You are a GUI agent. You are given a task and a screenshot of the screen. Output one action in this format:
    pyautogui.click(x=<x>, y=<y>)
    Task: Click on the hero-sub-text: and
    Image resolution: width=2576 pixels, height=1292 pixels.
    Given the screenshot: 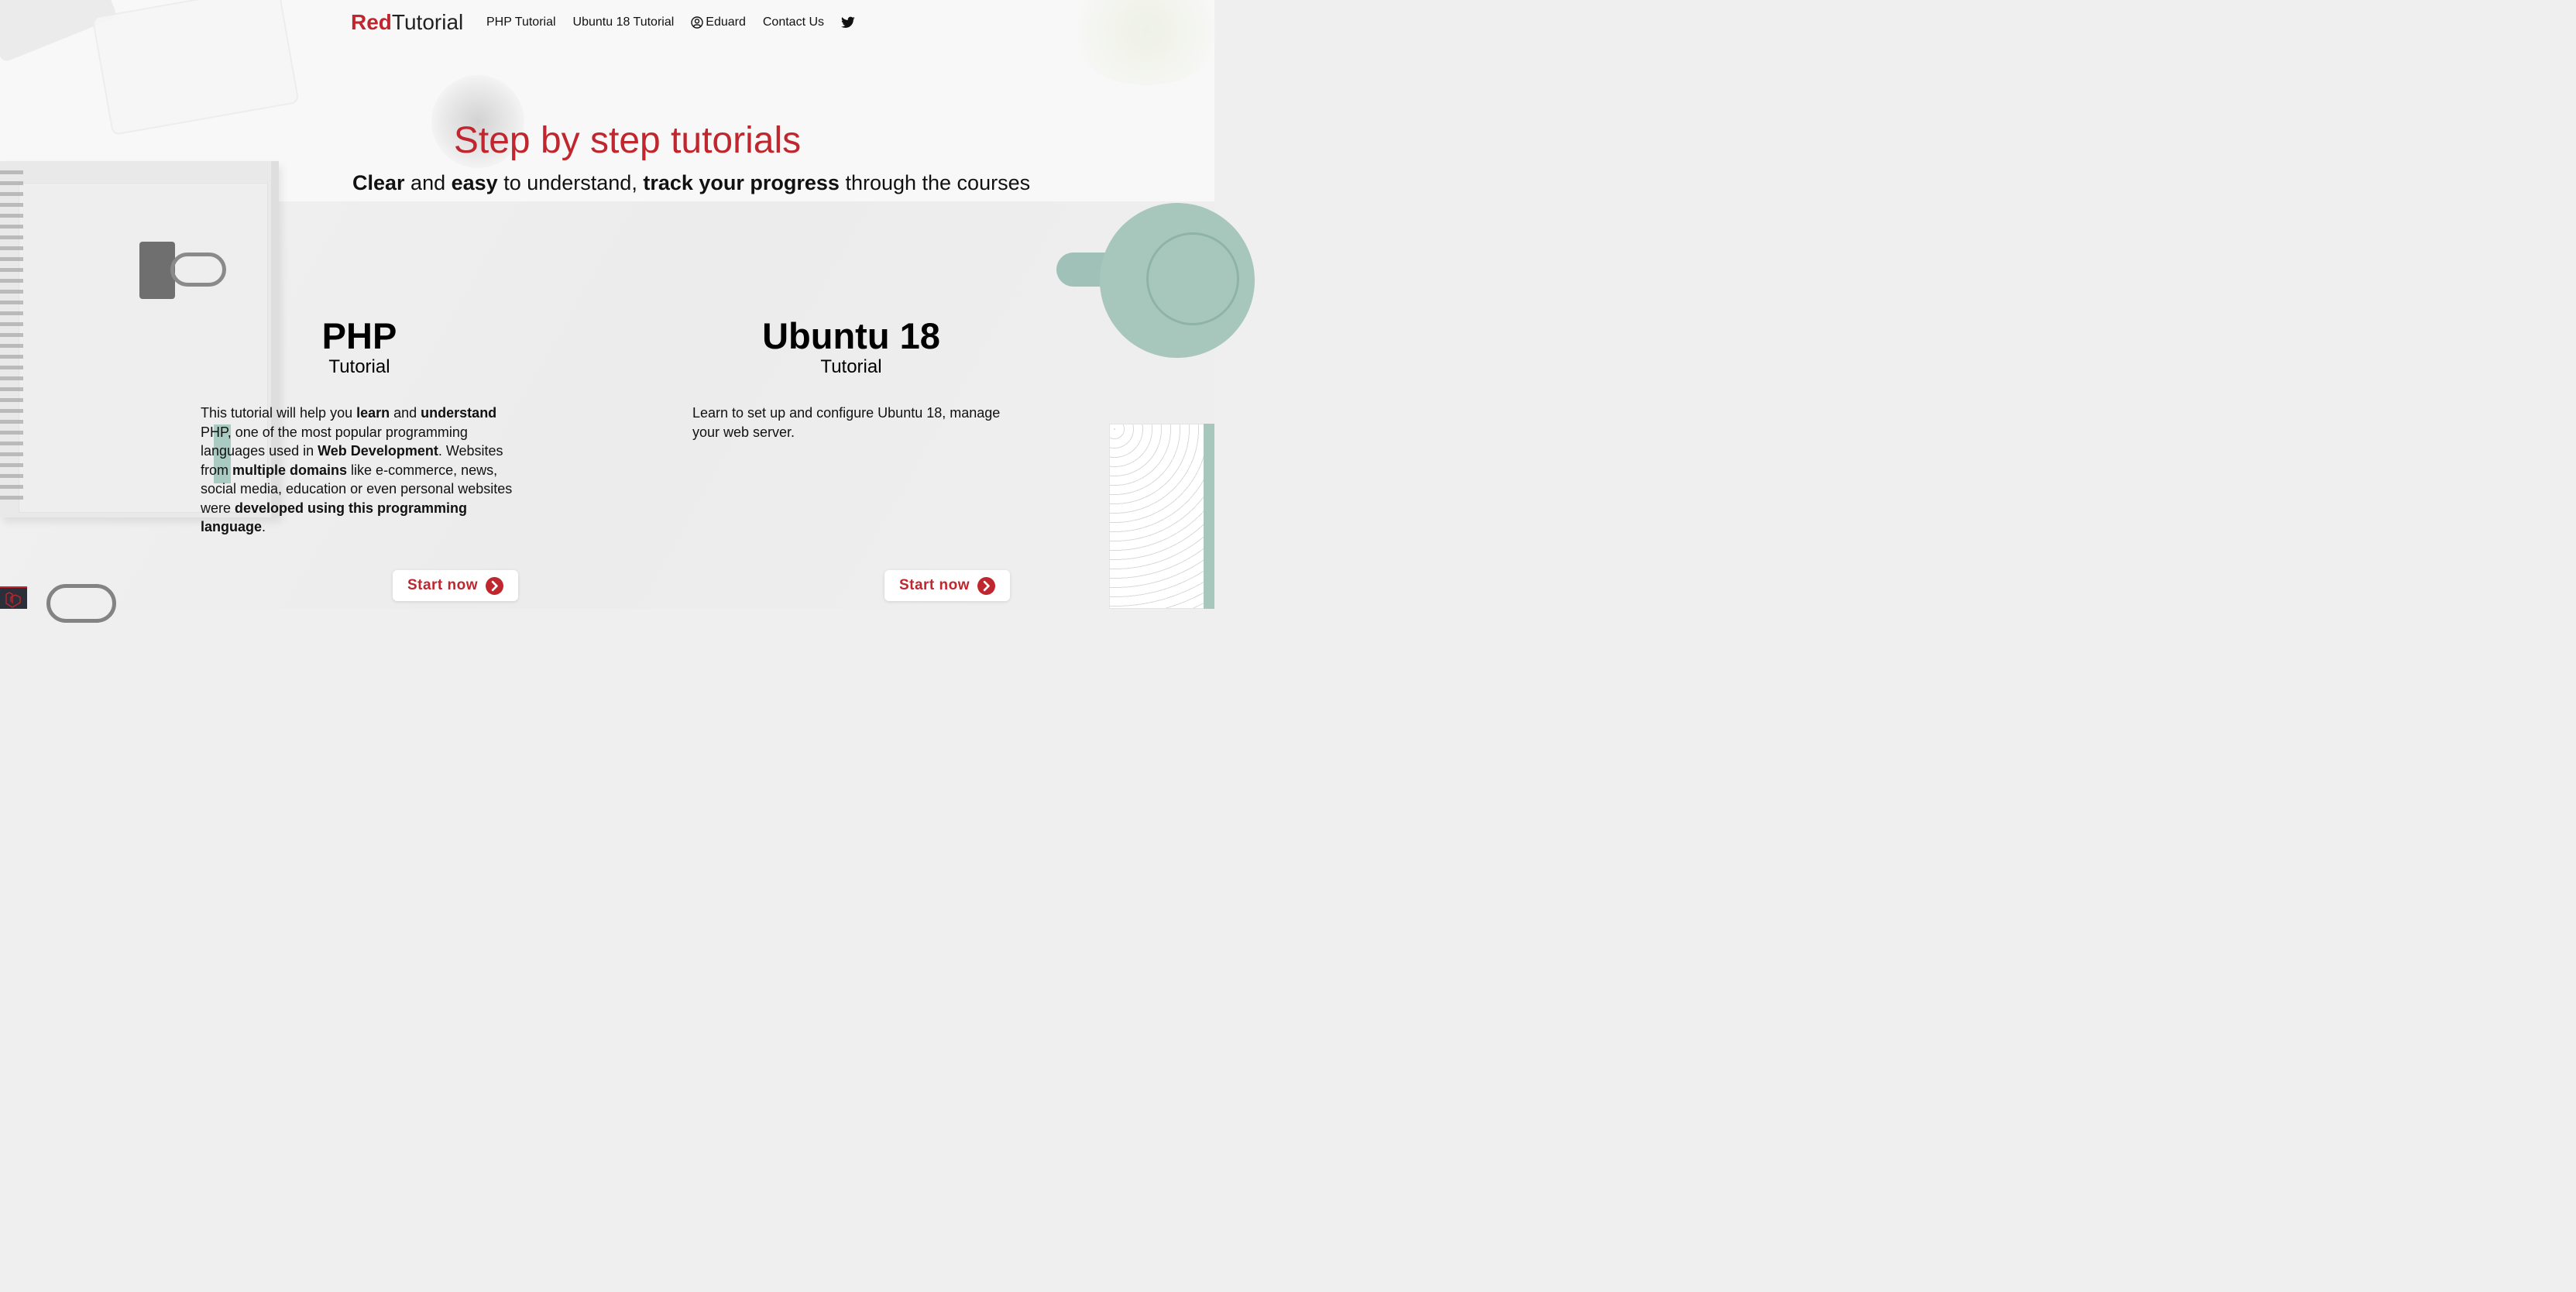 What is the action you would take?
    pyautogui.click(x=428, y=182)
    